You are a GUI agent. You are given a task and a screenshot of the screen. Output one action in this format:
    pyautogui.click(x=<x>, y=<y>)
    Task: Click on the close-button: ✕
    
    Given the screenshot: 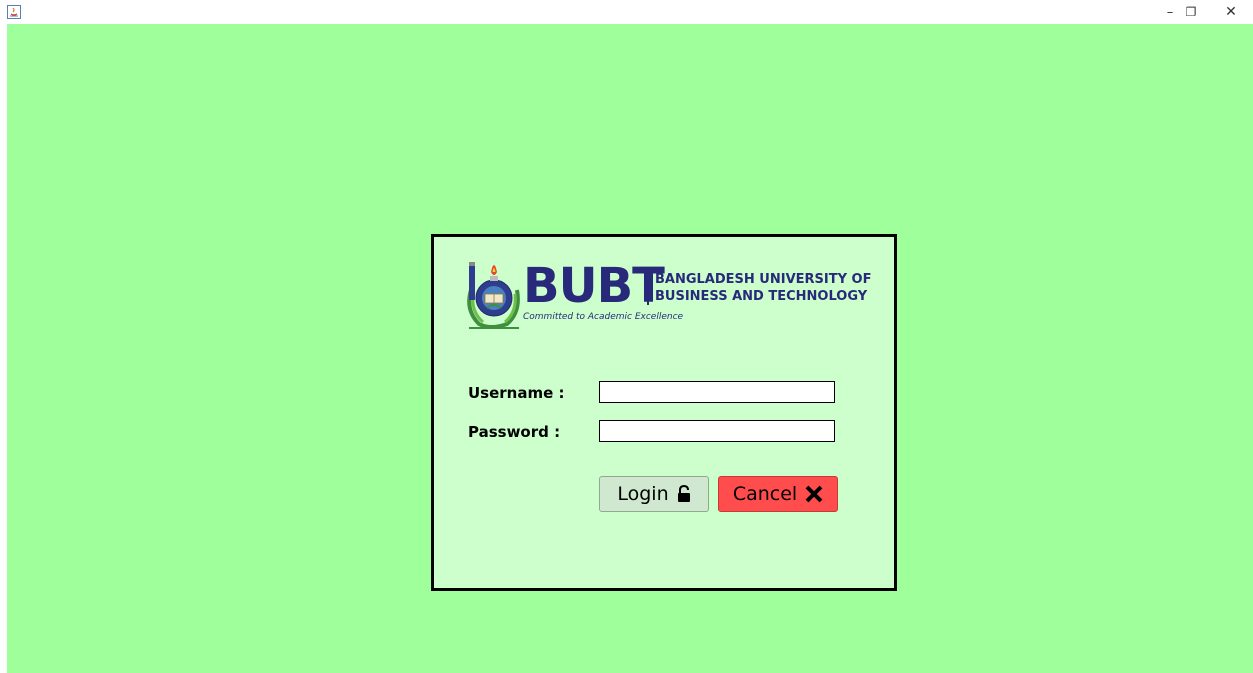 What is the action you would take?
    pyautogui.click(x=1230, y=12)
    